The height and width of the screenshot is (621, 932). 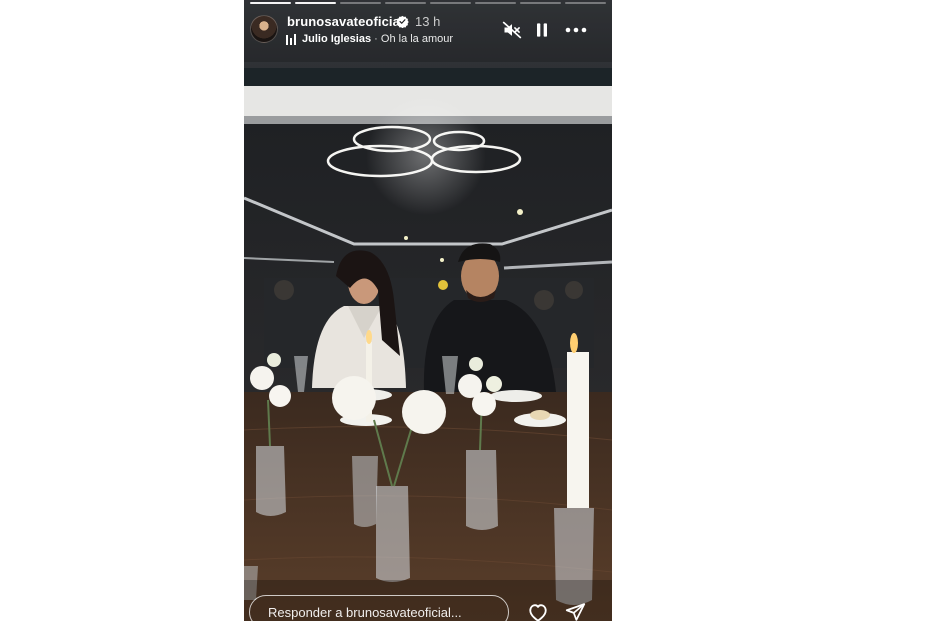 I want to click on speaker-muted-icon, so click(x=512, y=30).